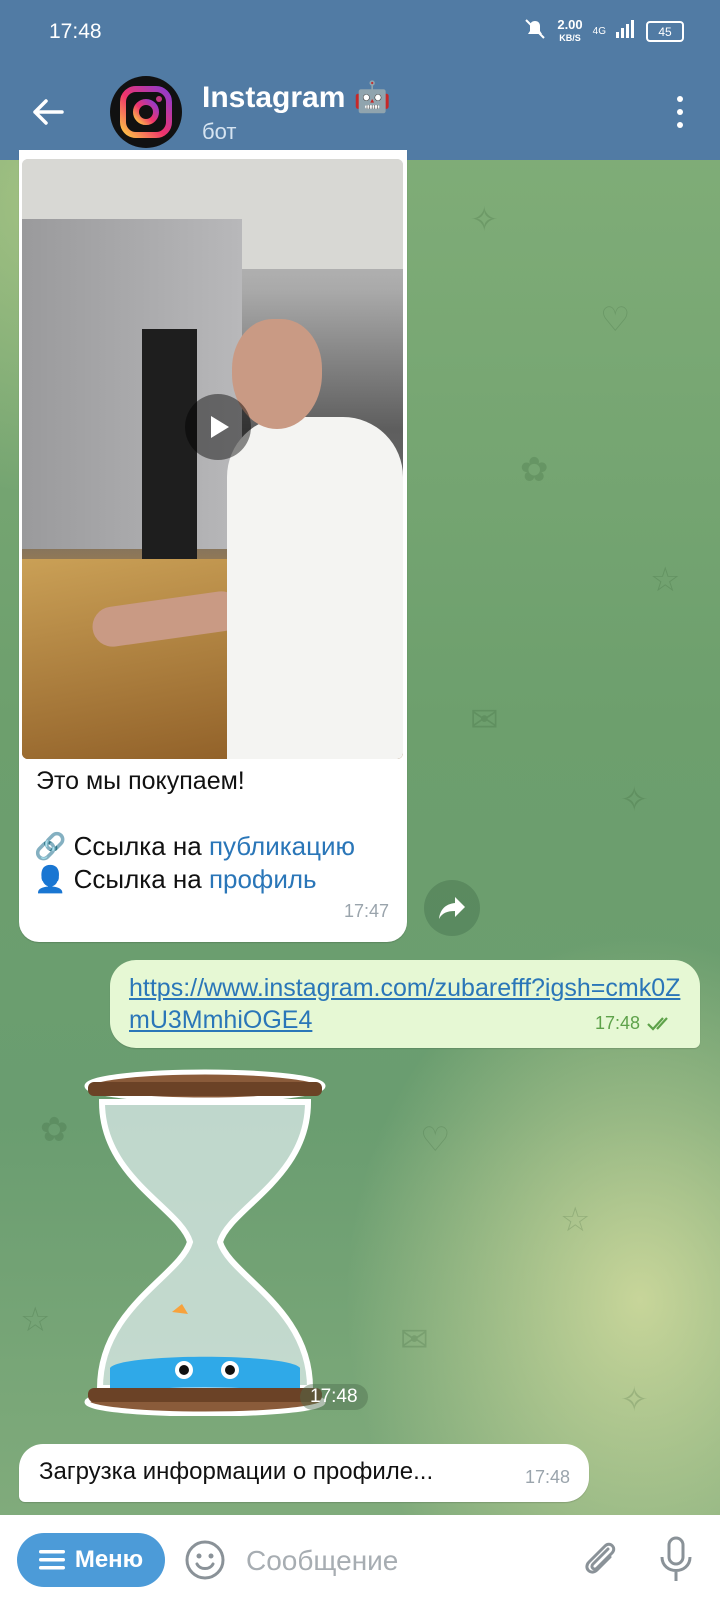 This screenshot has height=1600, width=720. I want to click on publication-link: публикацию, so click(282, 846).